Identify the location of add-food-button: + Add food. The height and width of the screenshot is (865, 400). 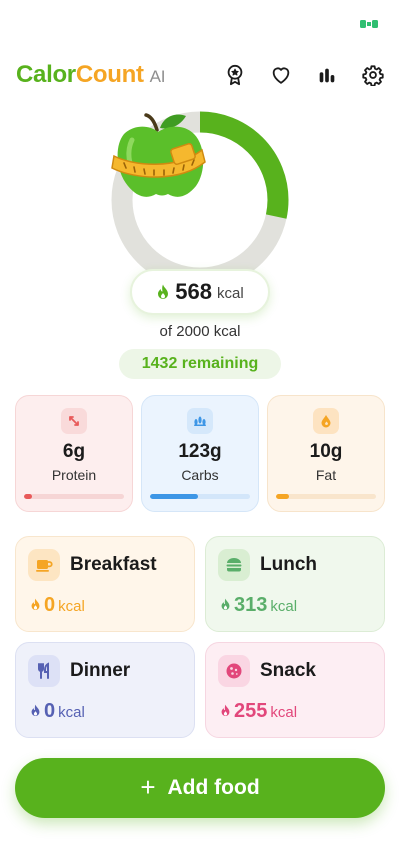
(200, 788).